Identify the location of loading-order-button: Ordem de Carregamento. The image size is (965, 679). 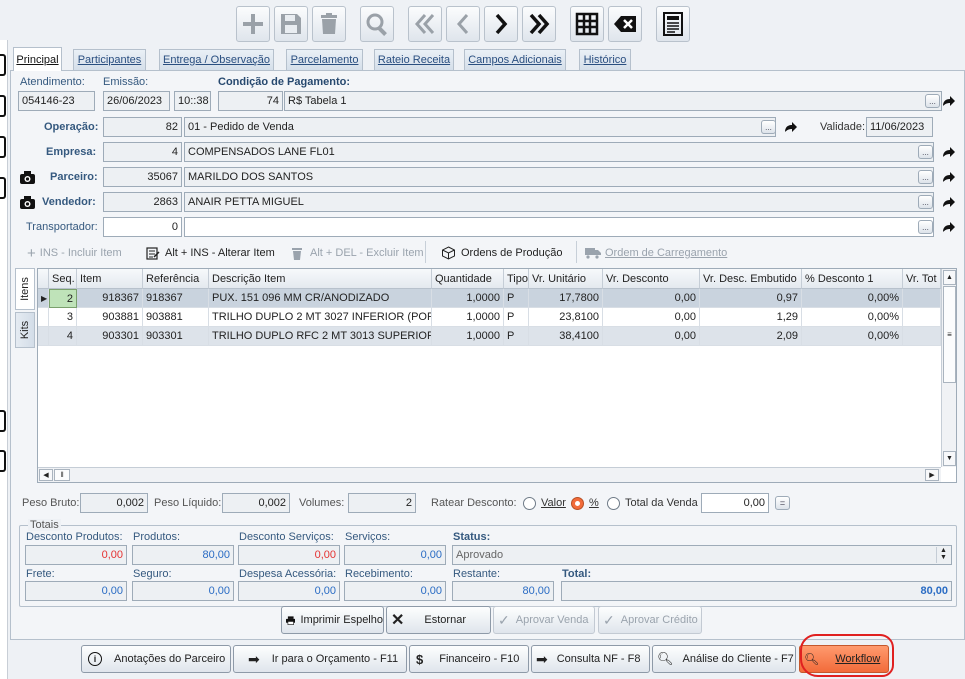
(656, 253).